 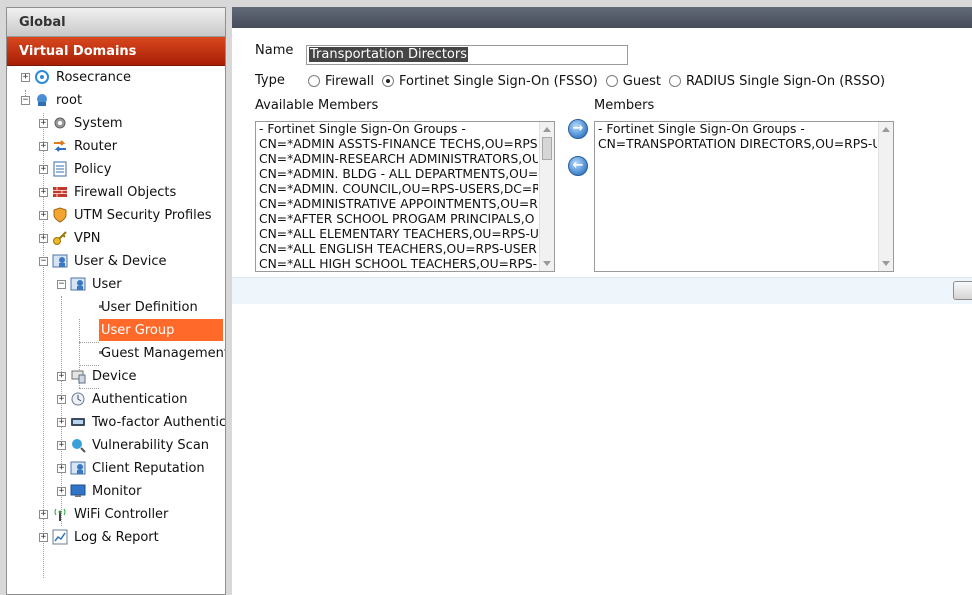 I want to click on tree-item-label: Two-factor Authentic, so click(x=159, y=422).